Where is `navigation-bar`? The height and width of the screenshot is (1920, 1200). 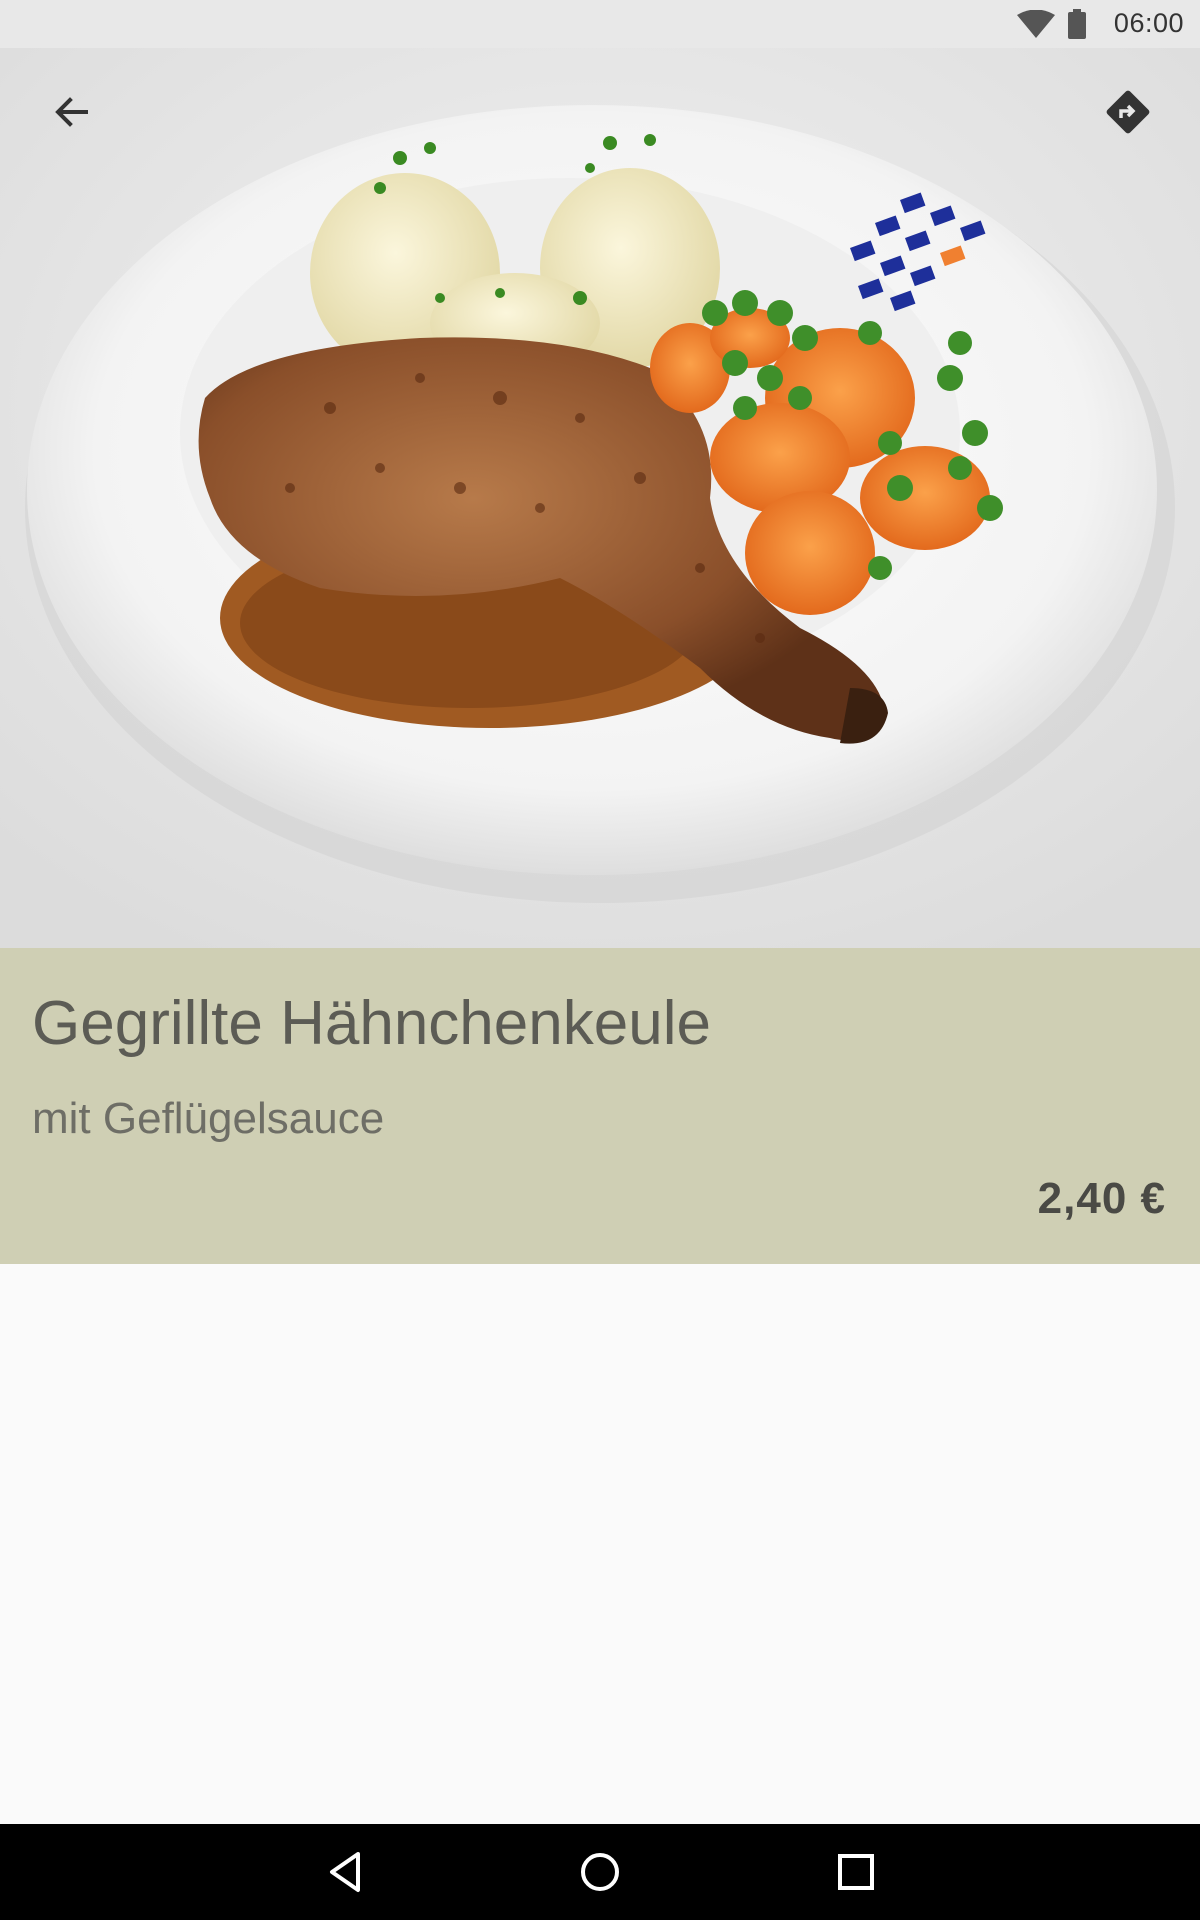 navigation-bar is located at coordinates (600, 1872).